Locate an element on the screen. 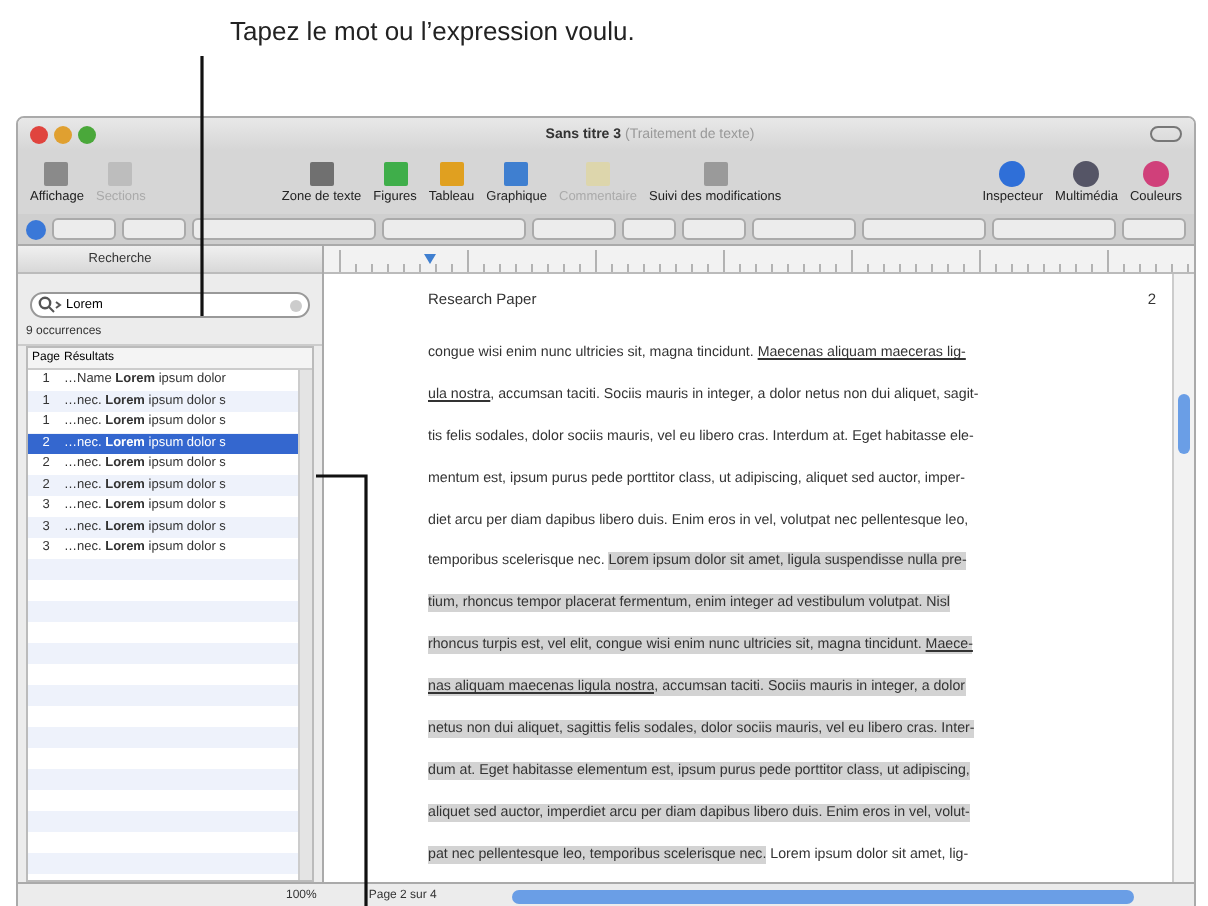 The width and height of the screenshot is (1208, 906). toolbar-toggle-button is located at coordinates (1166, 134).